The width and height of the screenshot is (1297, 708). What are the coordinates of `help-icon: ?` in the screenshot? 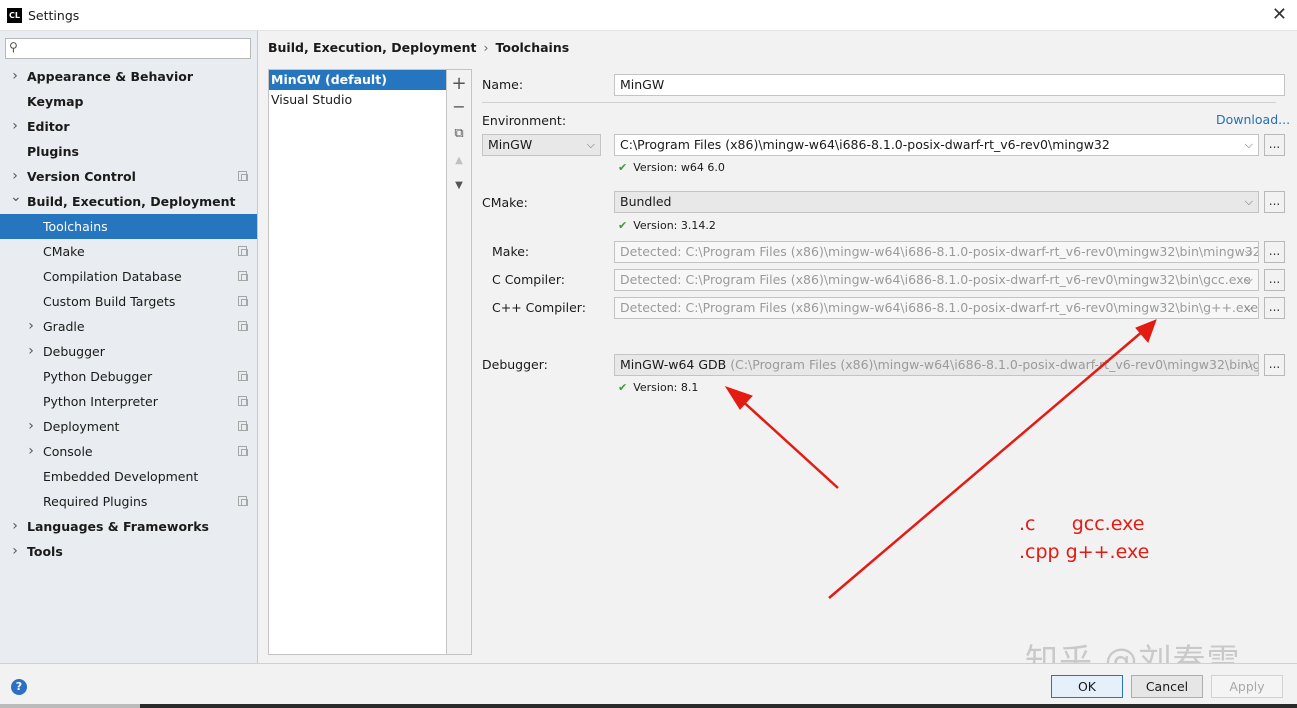 It's located at (19, 687).